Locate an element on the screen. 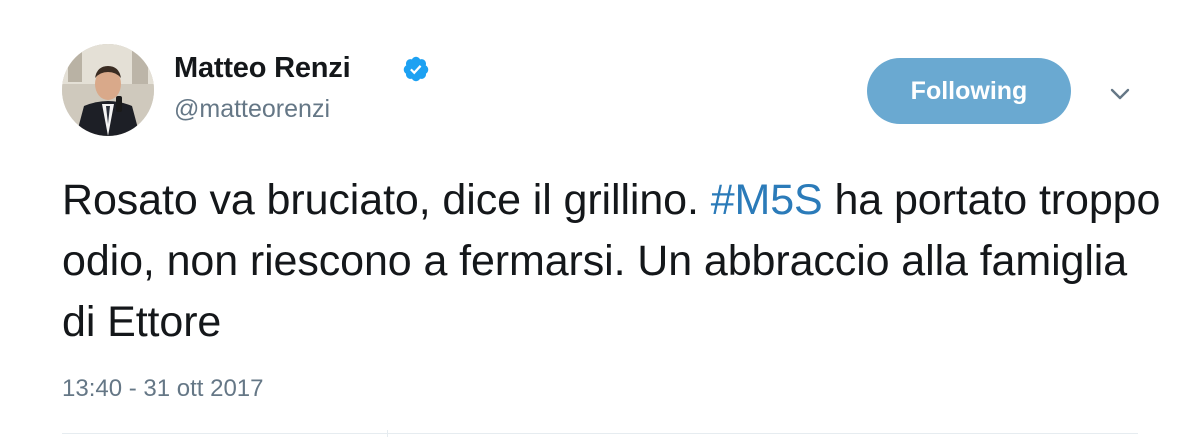 The width and height of the screenshot is (1200, 437). divider-tick is located at coordinates (387, 433).